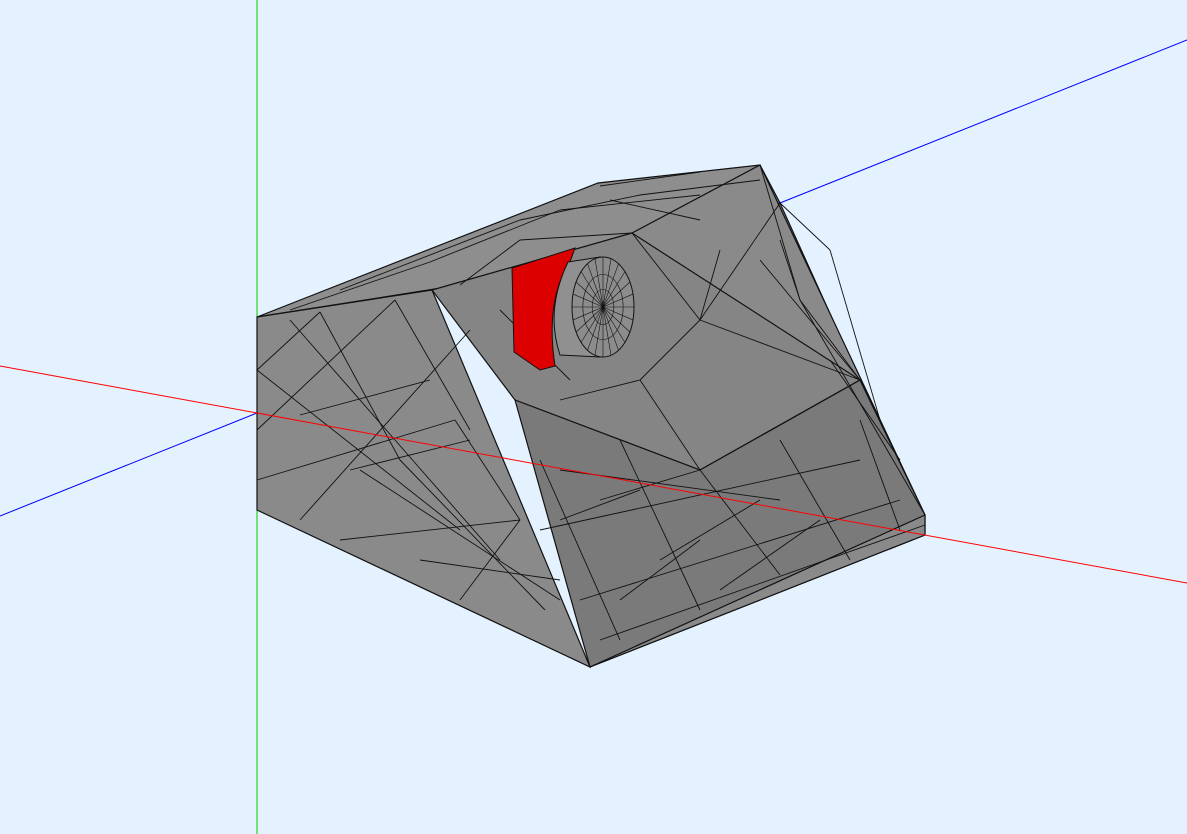 The height and width of the screenshot is (834, 1187). Describe the element at coordinates (983, 121) in the screenshot. I see `z-axis-line-right` at that location.